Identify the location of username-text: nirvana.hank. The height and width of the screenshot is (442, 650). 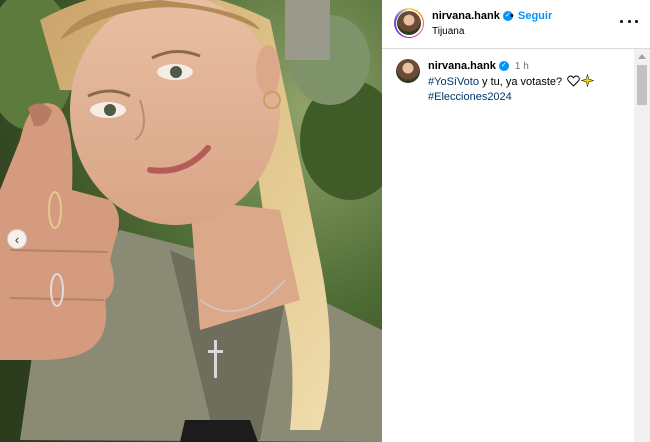
(466, 16).